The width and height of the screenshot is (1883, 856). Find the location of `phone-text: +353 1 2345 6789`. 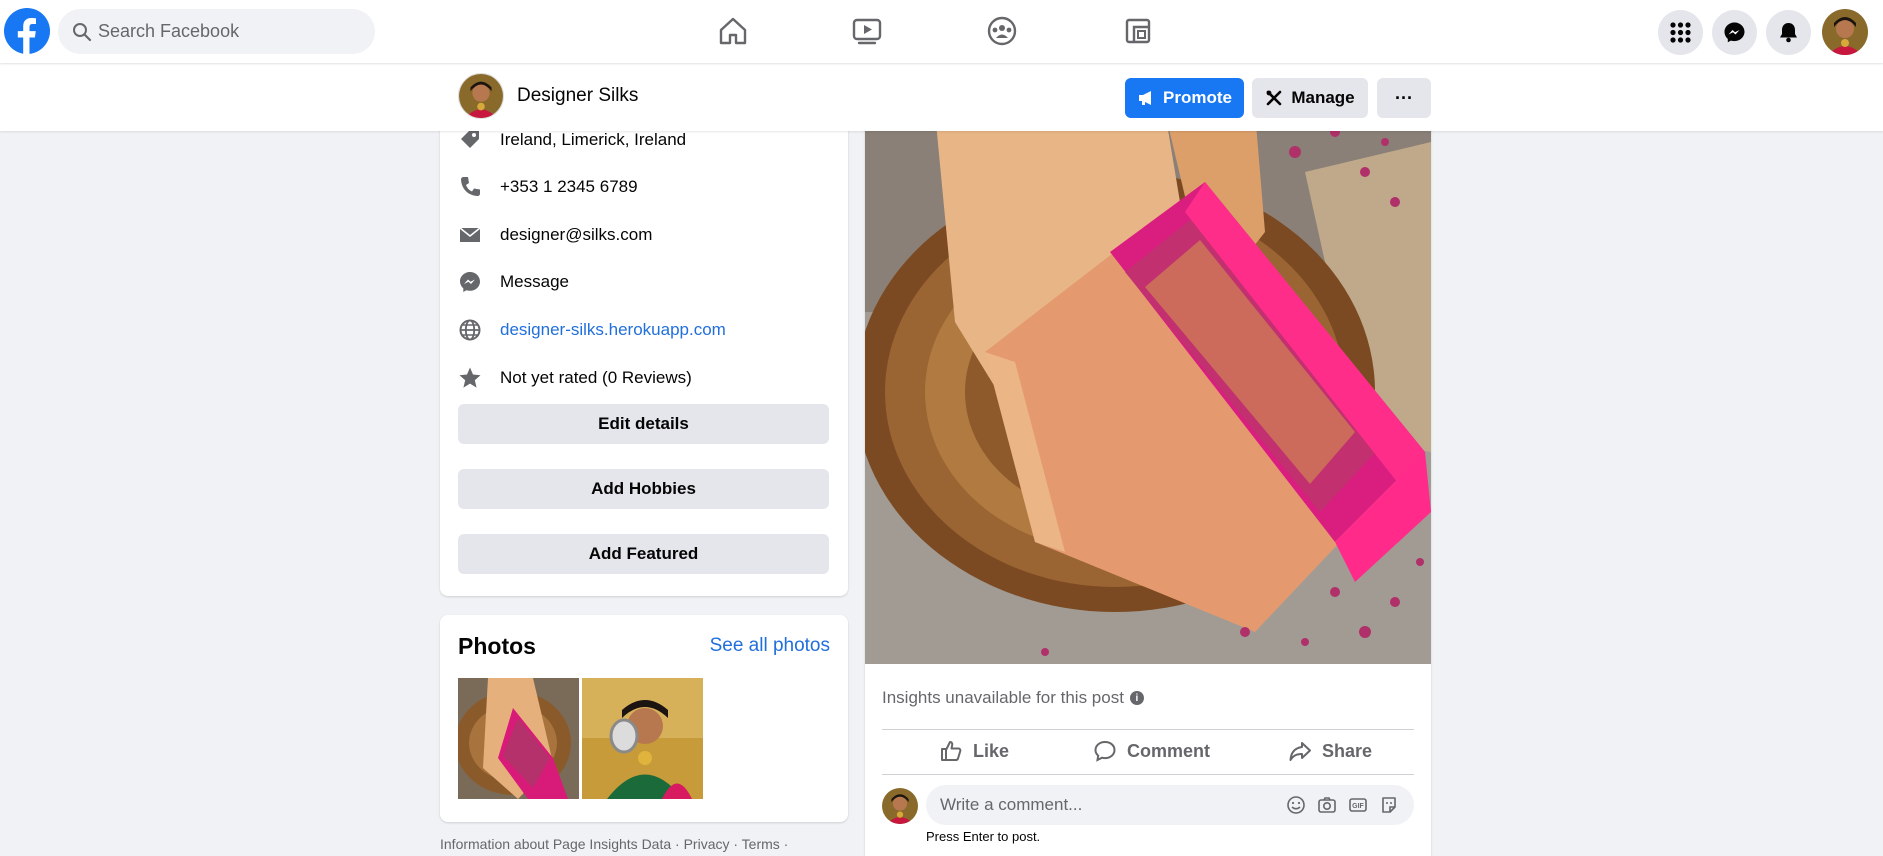

phone-text: +353 1 2345 6789 is located at coordinates (569, 186).